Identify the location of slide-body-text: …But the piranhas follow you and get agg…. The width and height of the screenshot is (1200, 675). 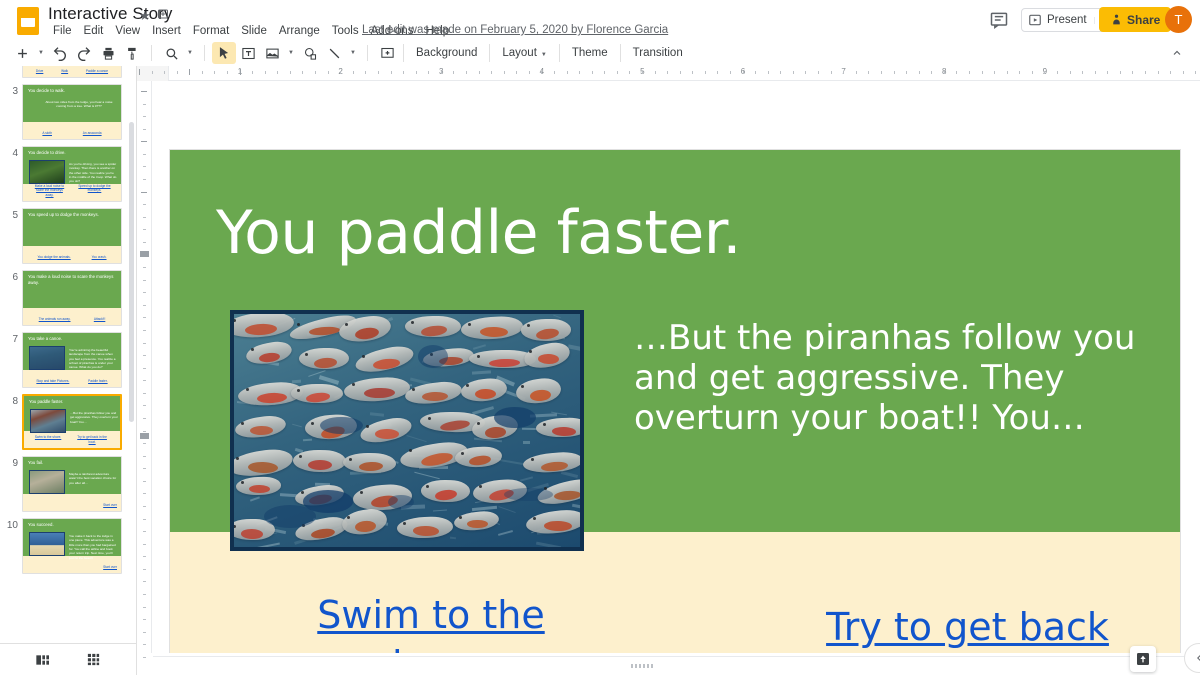
(899, 378).